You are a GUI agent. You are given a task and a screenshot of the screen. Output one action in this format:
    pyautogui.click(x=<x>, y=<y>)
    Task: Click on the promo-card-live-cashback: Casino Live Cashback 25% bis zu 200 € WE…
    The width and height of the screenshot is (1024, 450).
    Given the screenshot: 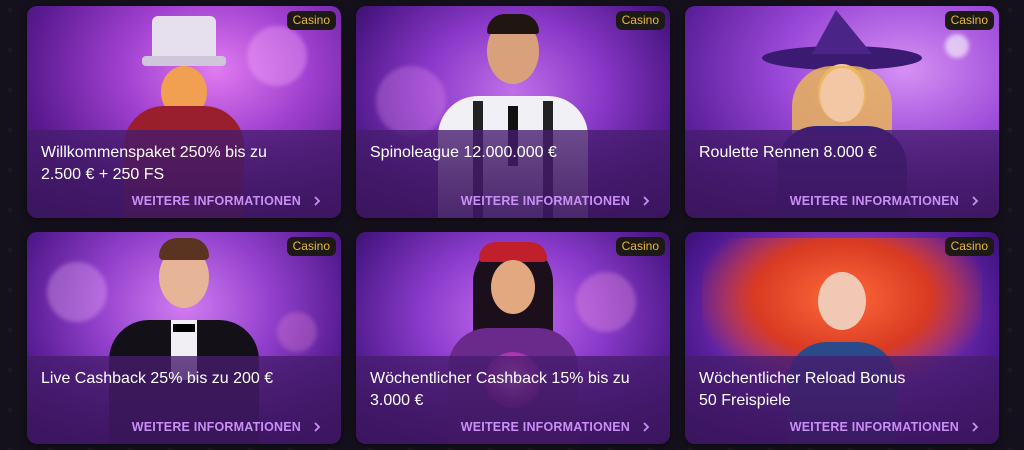 What is the action you would take?
    pyautogui.click(x=184, y=338)
    